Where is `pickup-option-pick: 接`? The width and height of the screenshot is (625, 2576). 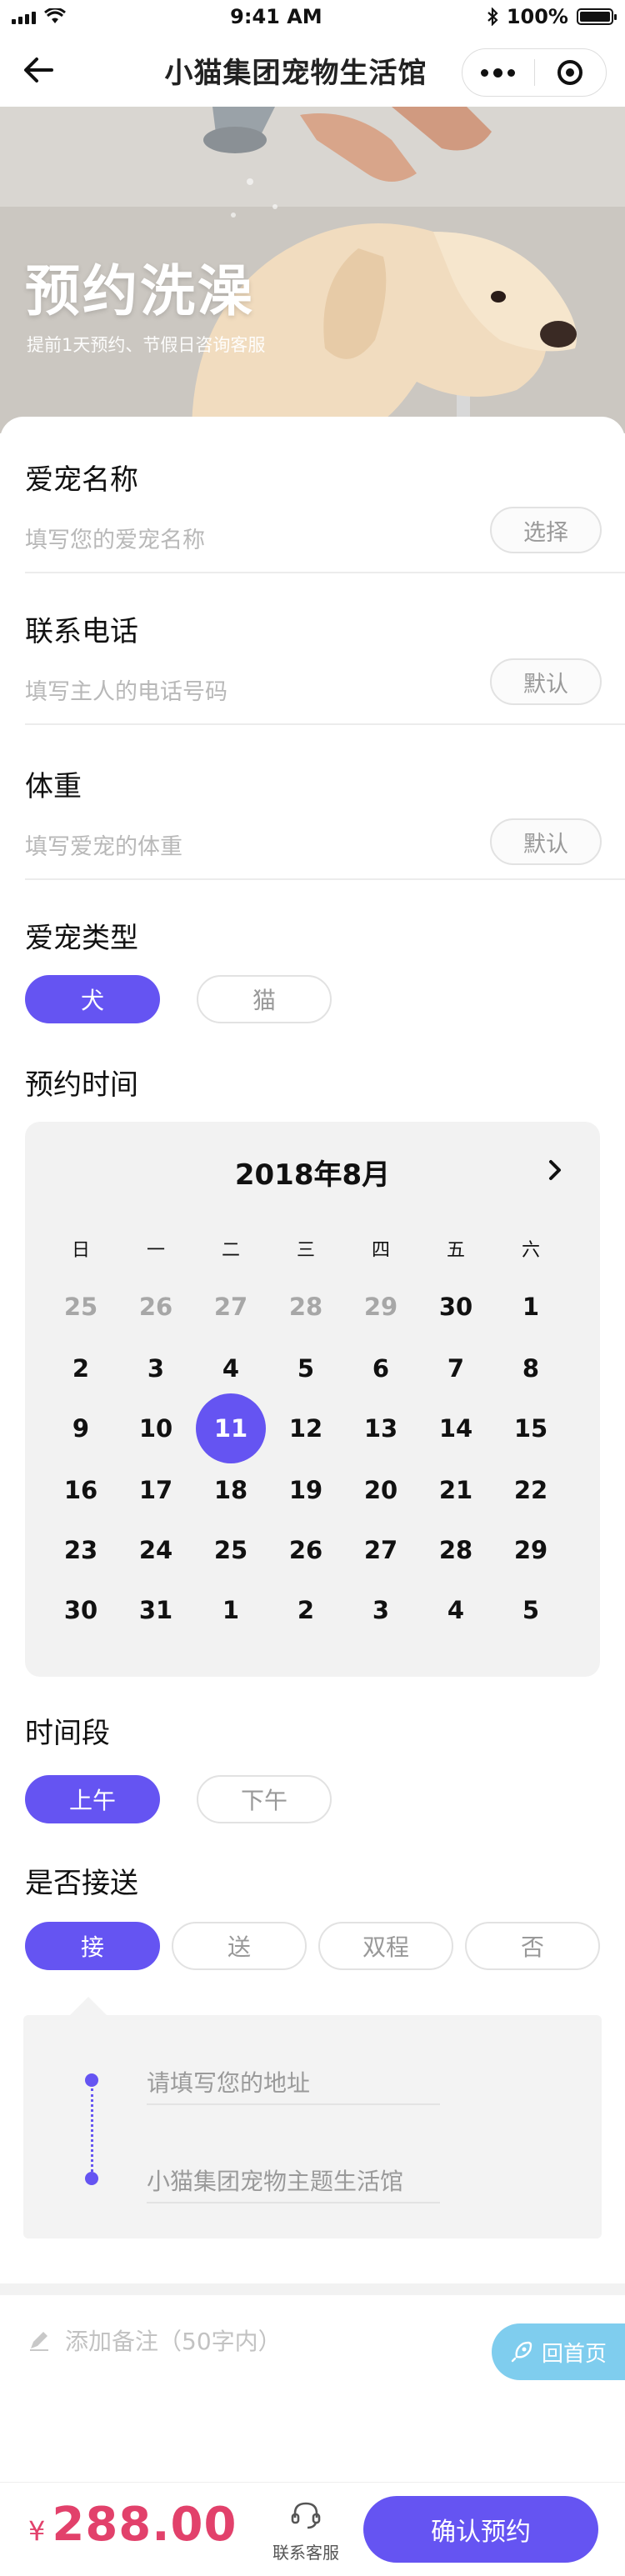 pickup-option-pick: 接 is located at coordinates (92, 1946).